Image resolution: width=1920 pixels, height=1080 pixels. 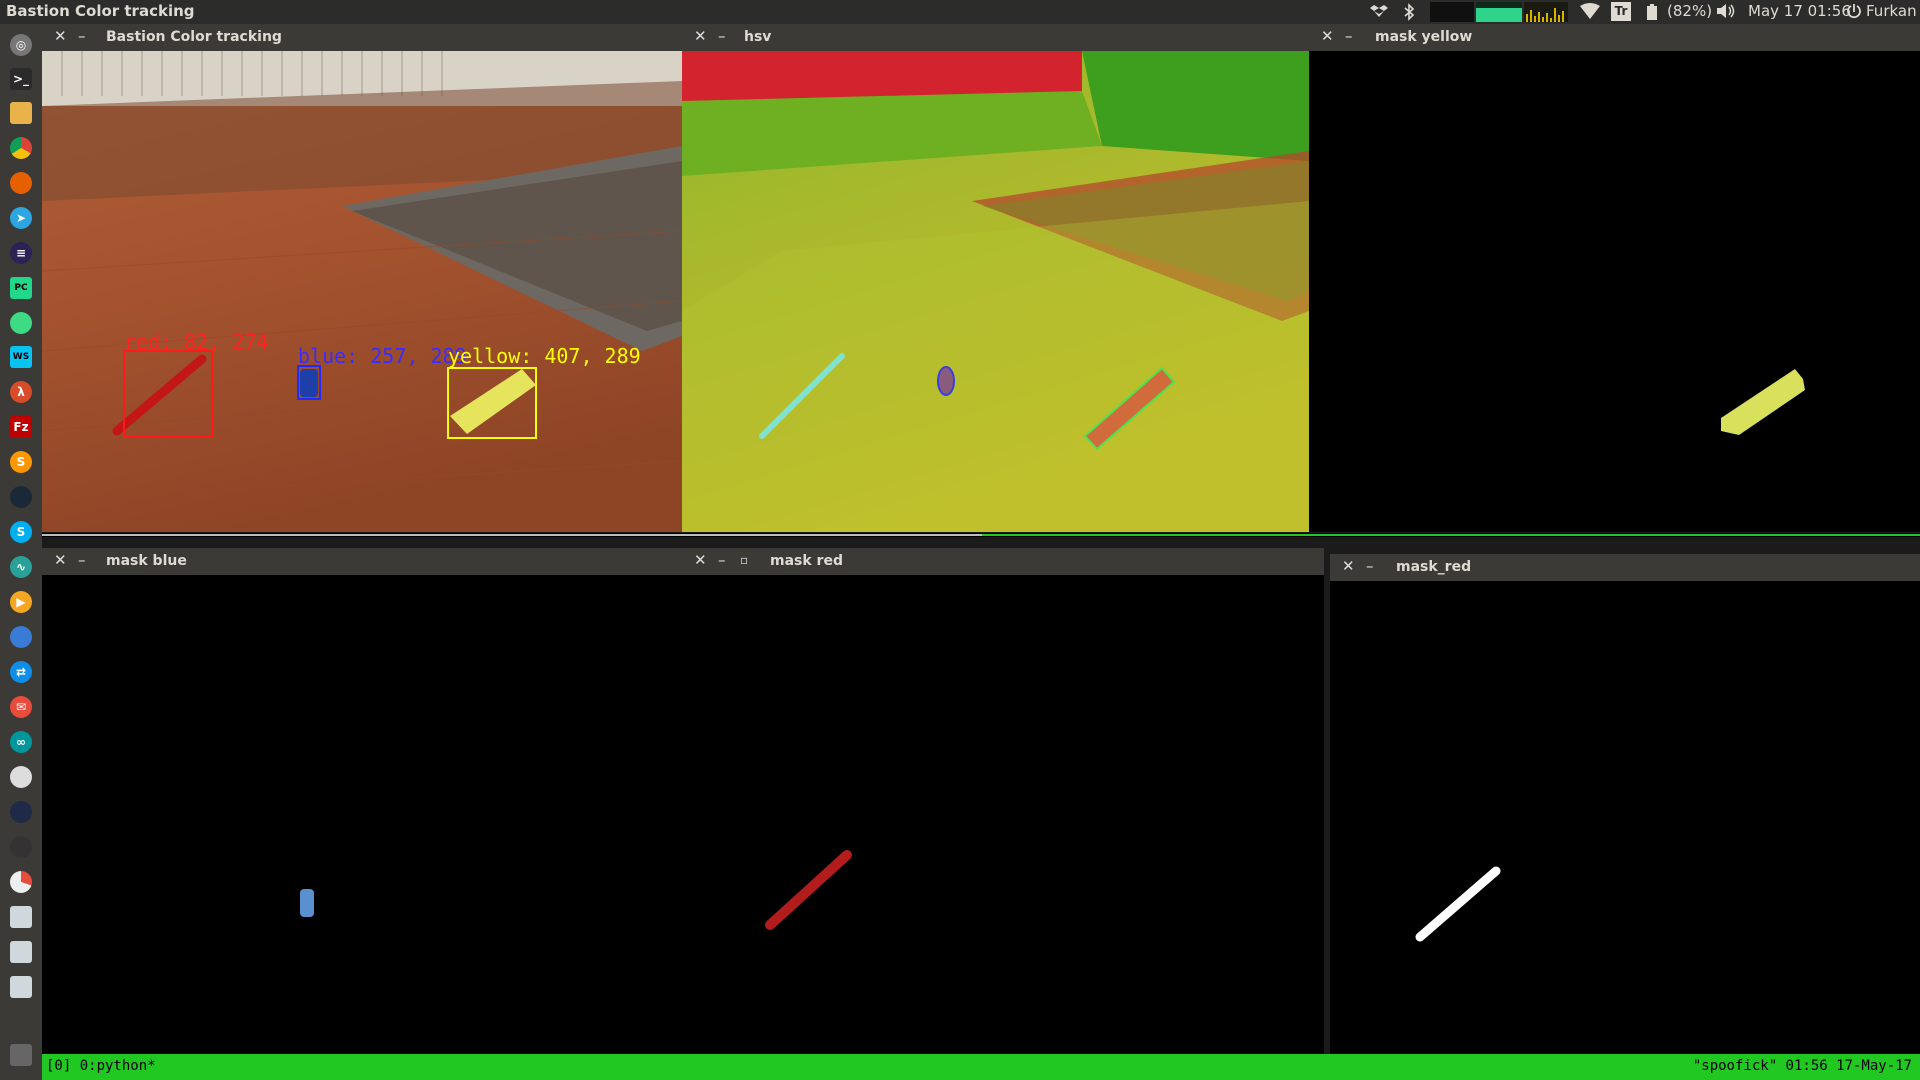 What do you see at coordinates (21, 288) in the screenshot?
I see `pycharm-icon: PC` at bounding box center [21, 288].